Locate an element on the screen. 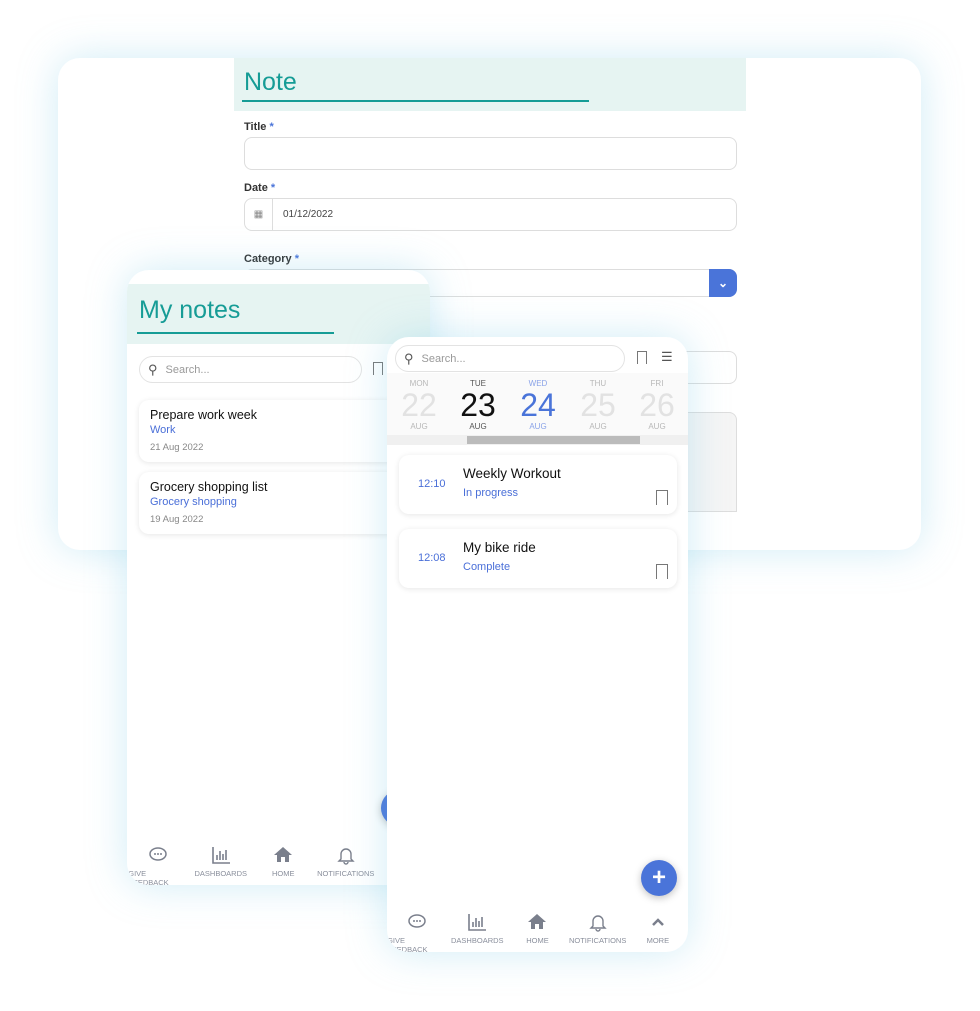  filter-icon: ☰ is located at coordinates (667, 357).